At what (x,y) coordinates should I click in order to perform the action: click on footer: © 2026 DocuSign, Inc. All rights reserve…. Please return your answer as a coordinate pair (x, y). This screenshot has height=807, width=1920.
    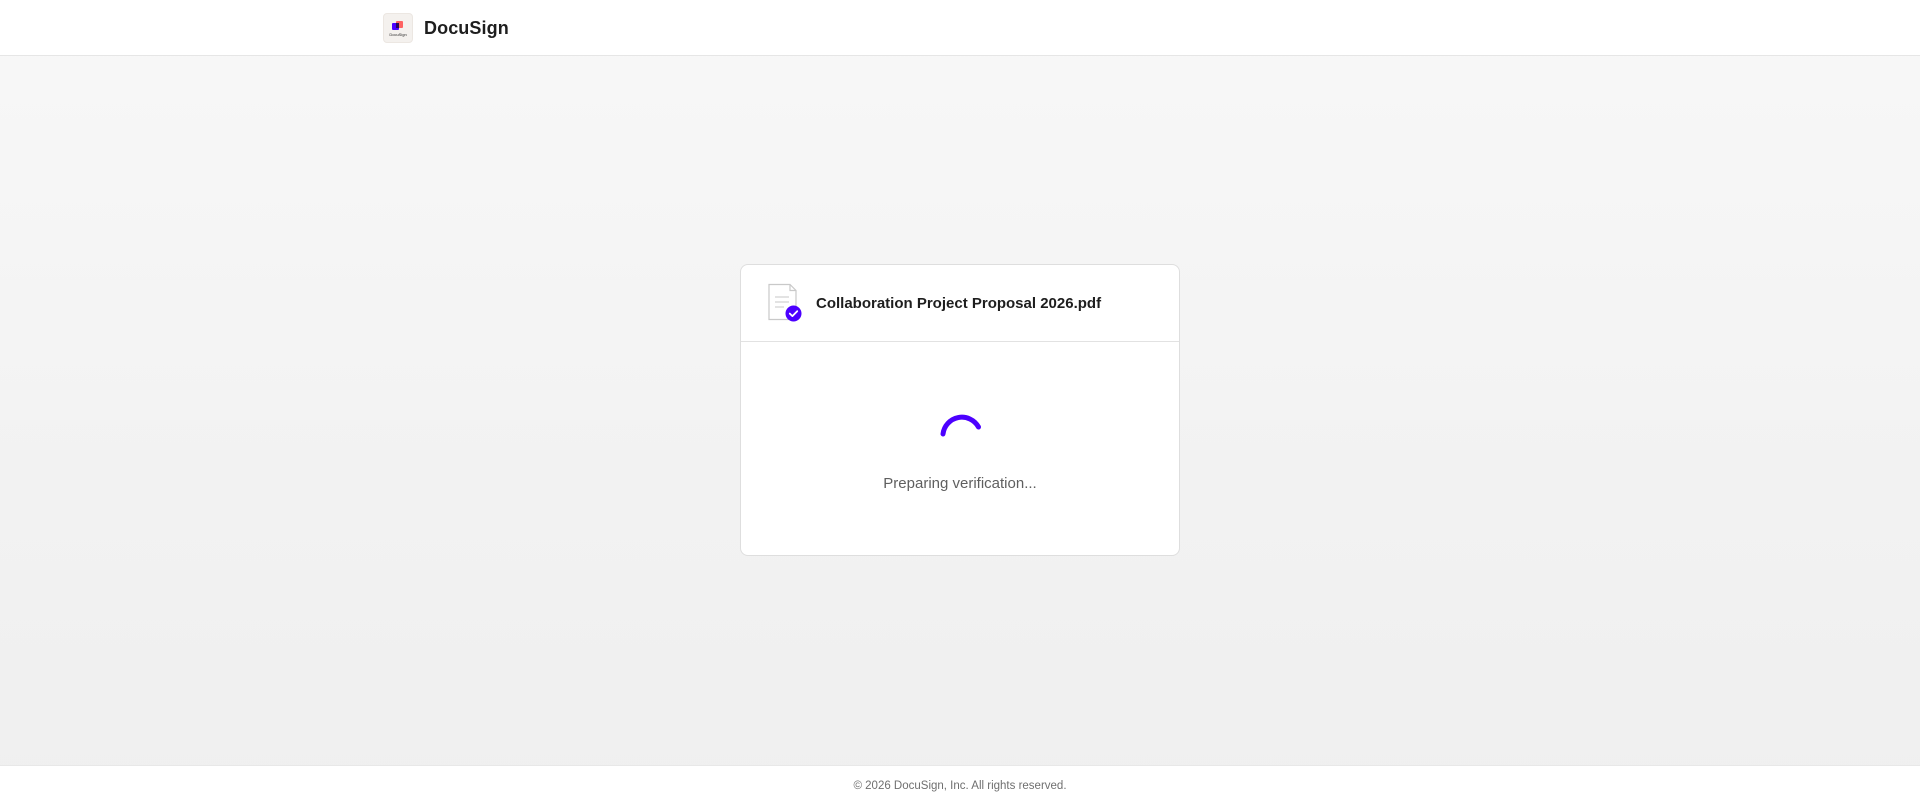
    Looking at the image, I should click on (960, 786).